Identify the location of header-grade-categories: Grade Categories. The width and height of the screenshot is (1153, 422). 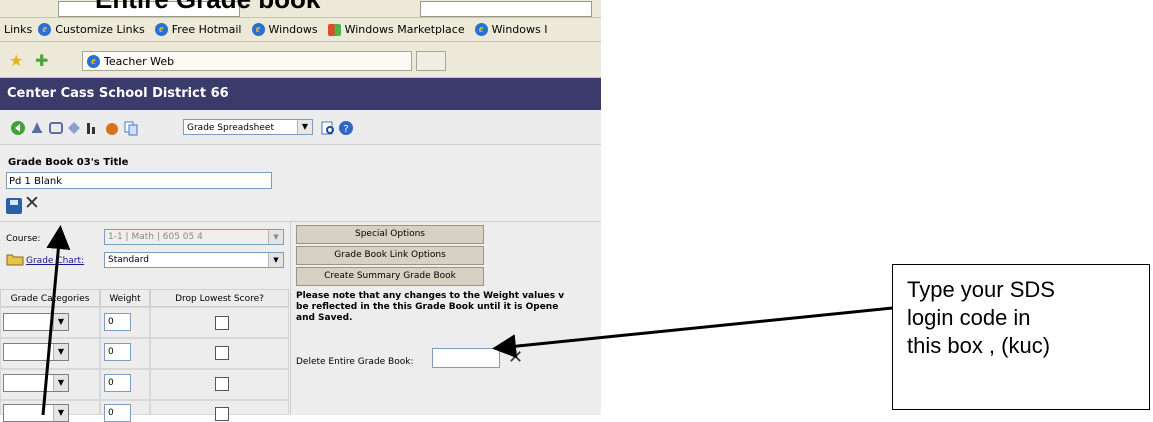
(50, 298).